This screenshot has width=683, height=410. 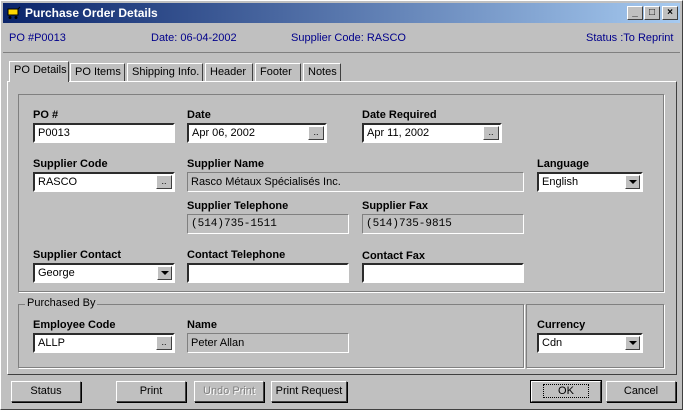 What do you see at coordinates (194, 38) in the screenshot?
I see `info-date: Date: 06-04-2002` at bounding box center [194, 38].